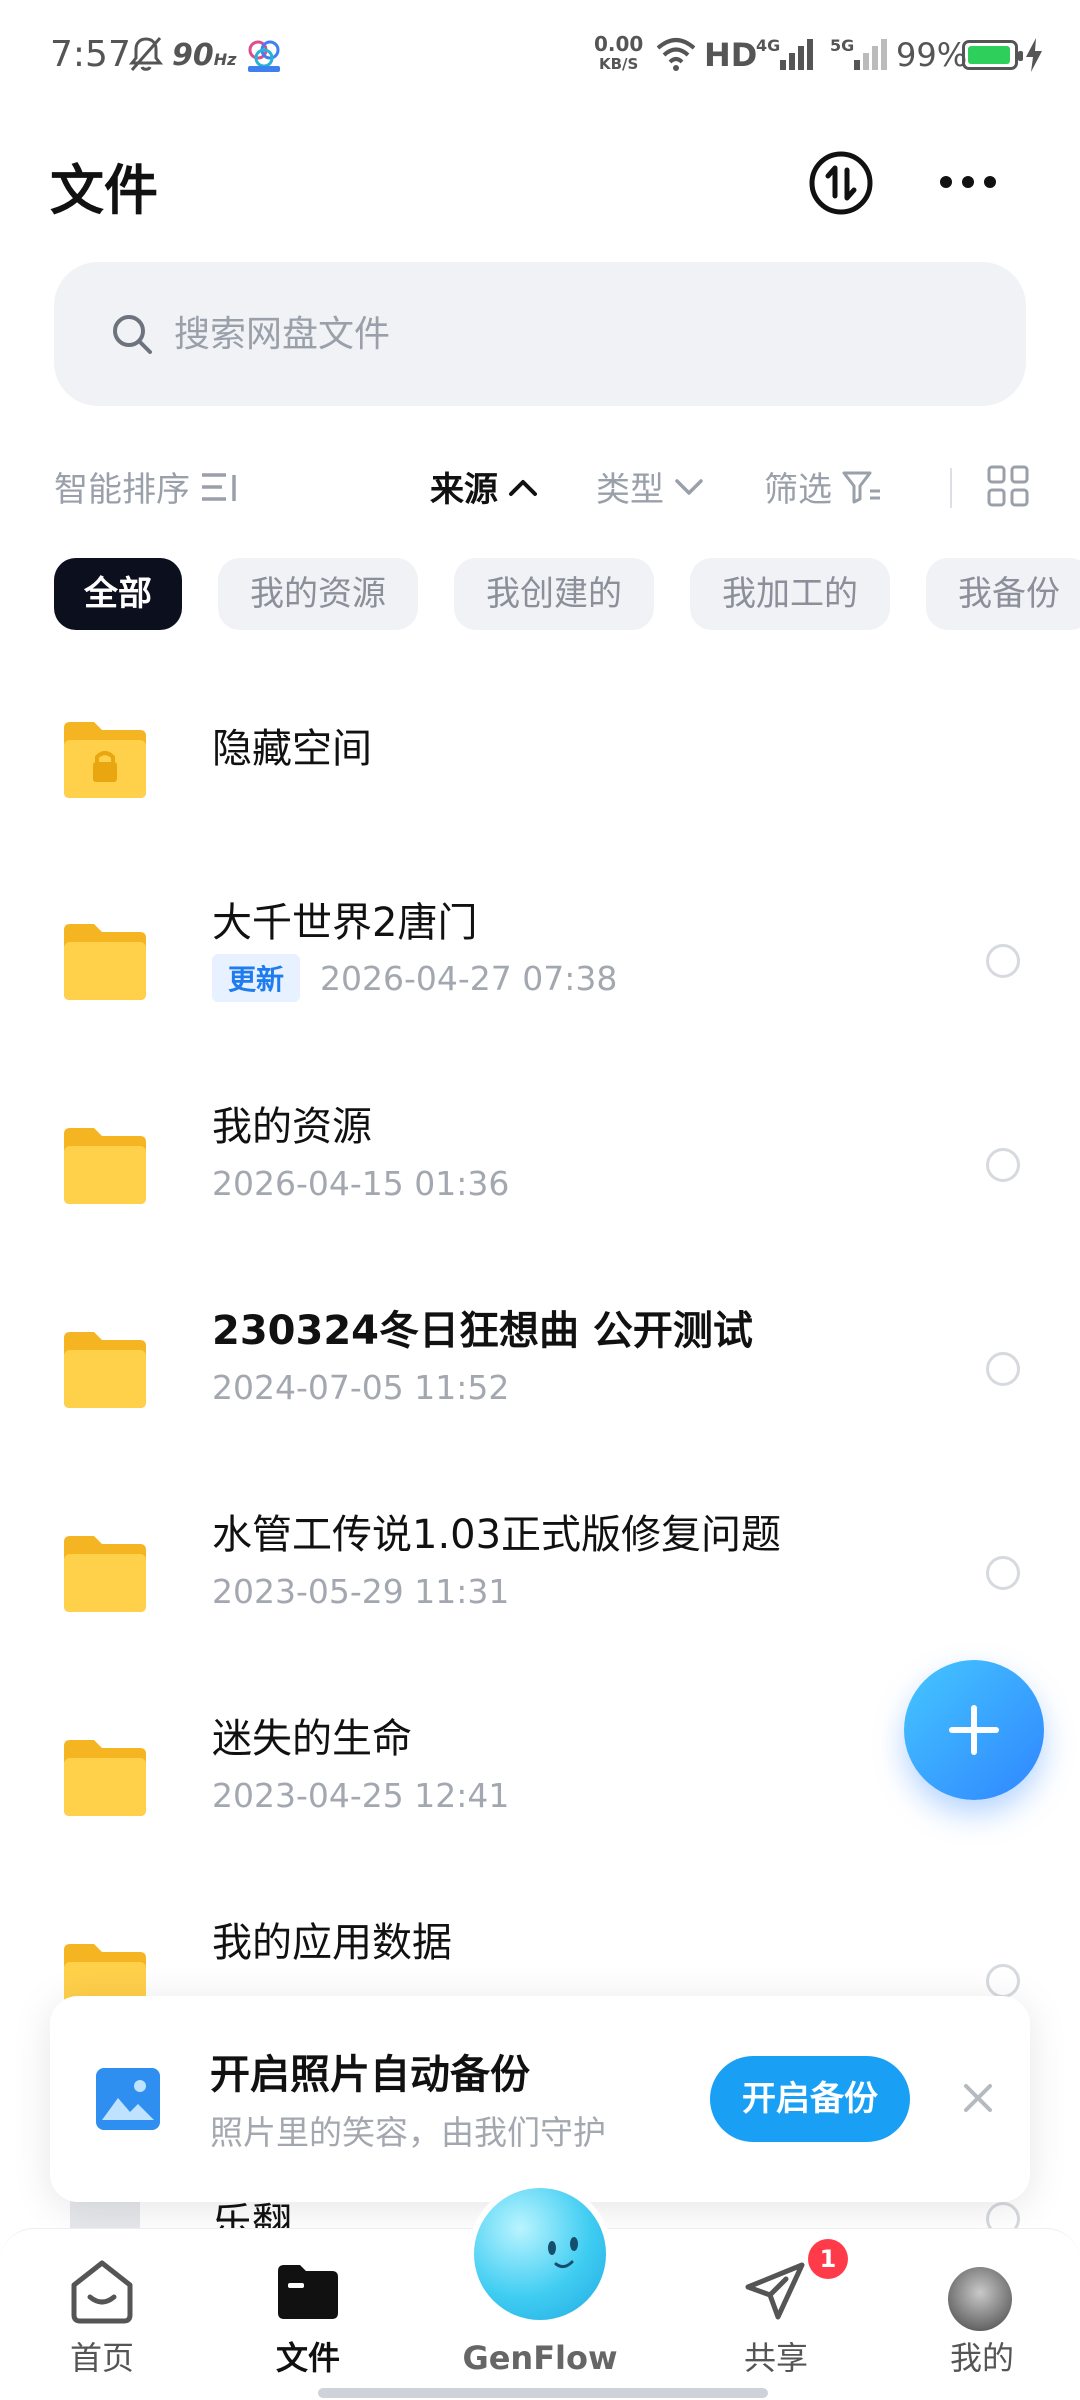 This screenshot has width=1080, height=2400. I want to click on toolbar-divider, so click(951, 488).